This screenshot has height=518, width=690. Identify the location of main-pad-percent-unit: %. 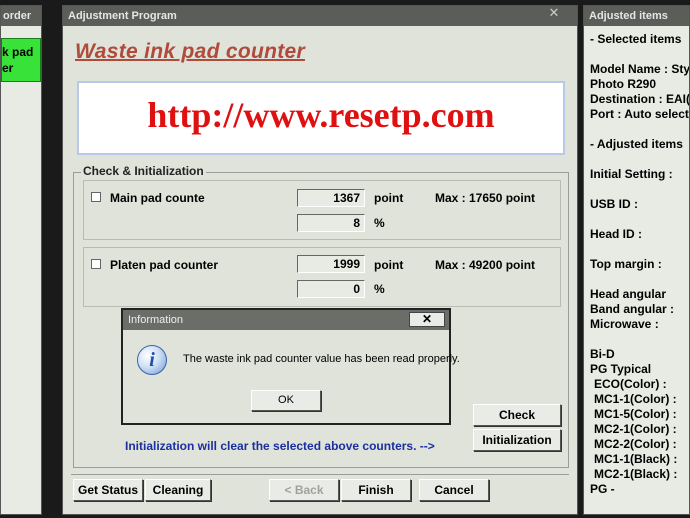
(379, 223).